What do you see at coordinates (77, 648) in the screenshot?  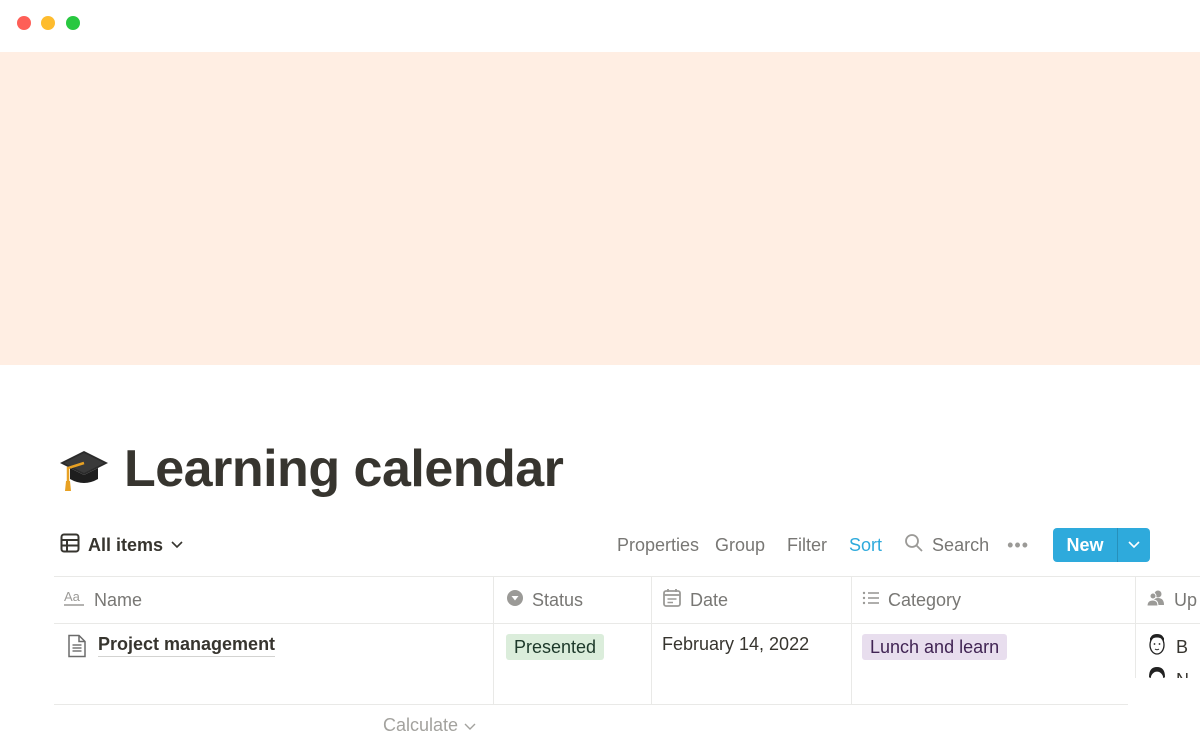 I see `page-document-icon` at bounding box center [77, 648].